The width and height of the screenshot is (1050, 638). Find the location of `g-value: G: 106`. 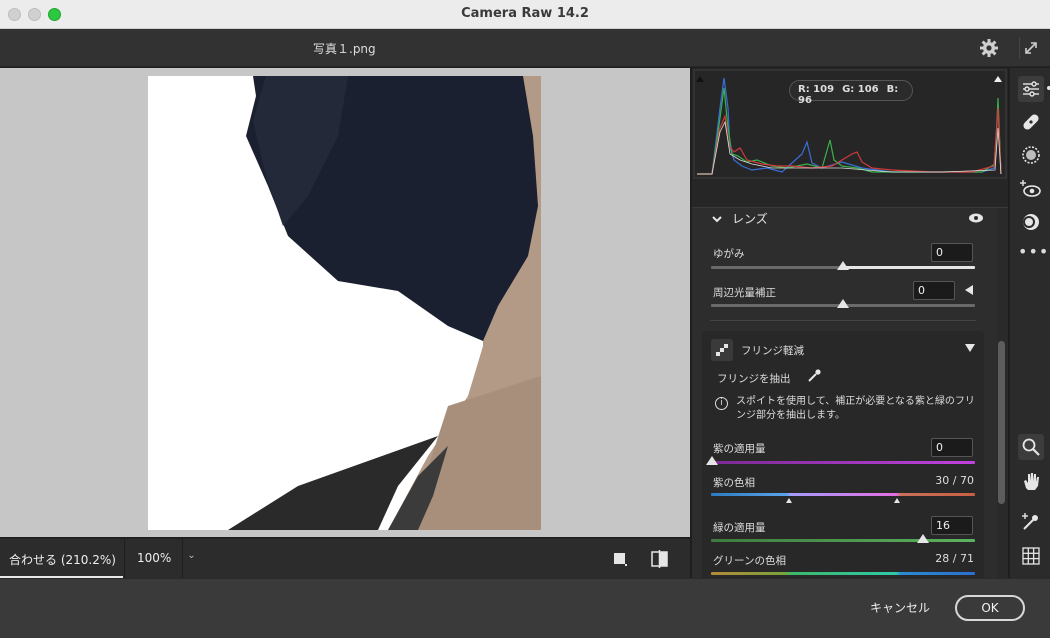

g-value: G: 106 is located at coordinates (860, 89).